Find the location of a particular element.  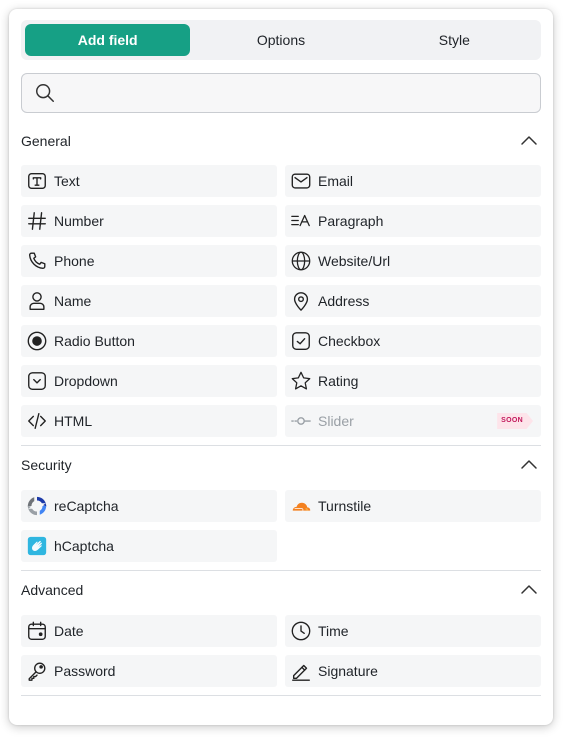

field-label: Website/Url is located at coordinates (354, 261).